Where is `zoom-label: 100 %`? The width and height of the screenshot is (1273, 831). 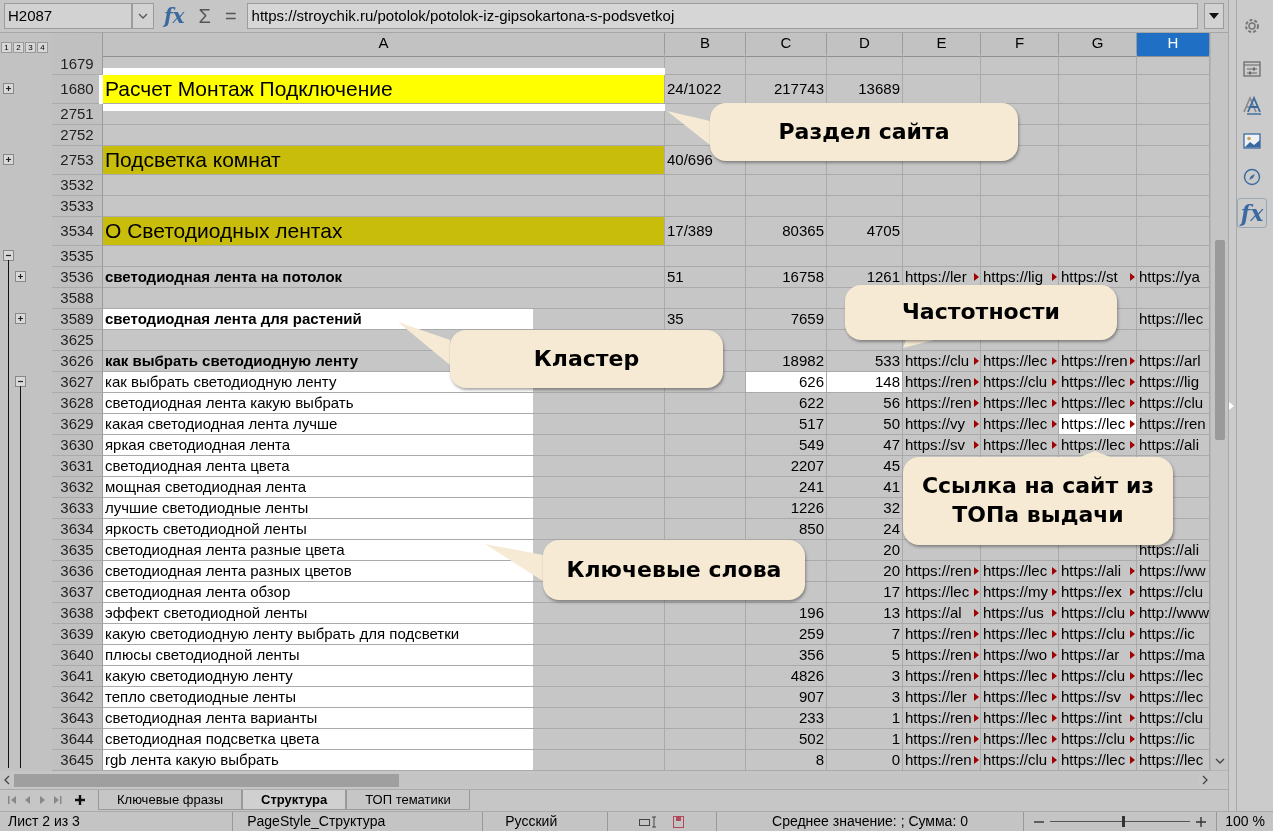
zoom-label: 100 % is located at coordinates (1244, 821).